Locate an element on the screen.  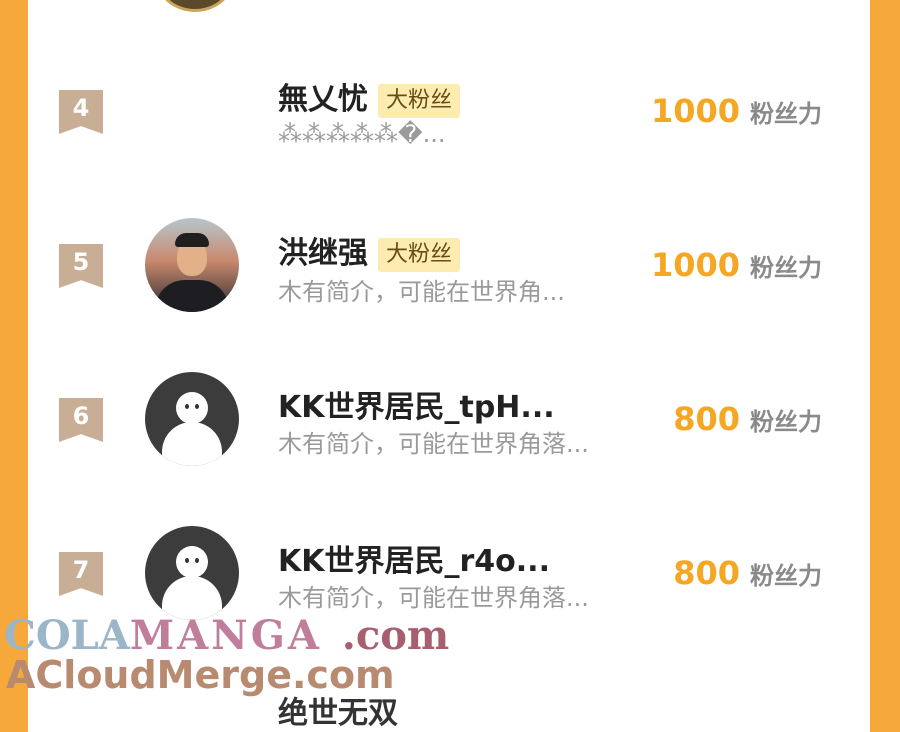
ghost-body is located at coordinates (192, 444).